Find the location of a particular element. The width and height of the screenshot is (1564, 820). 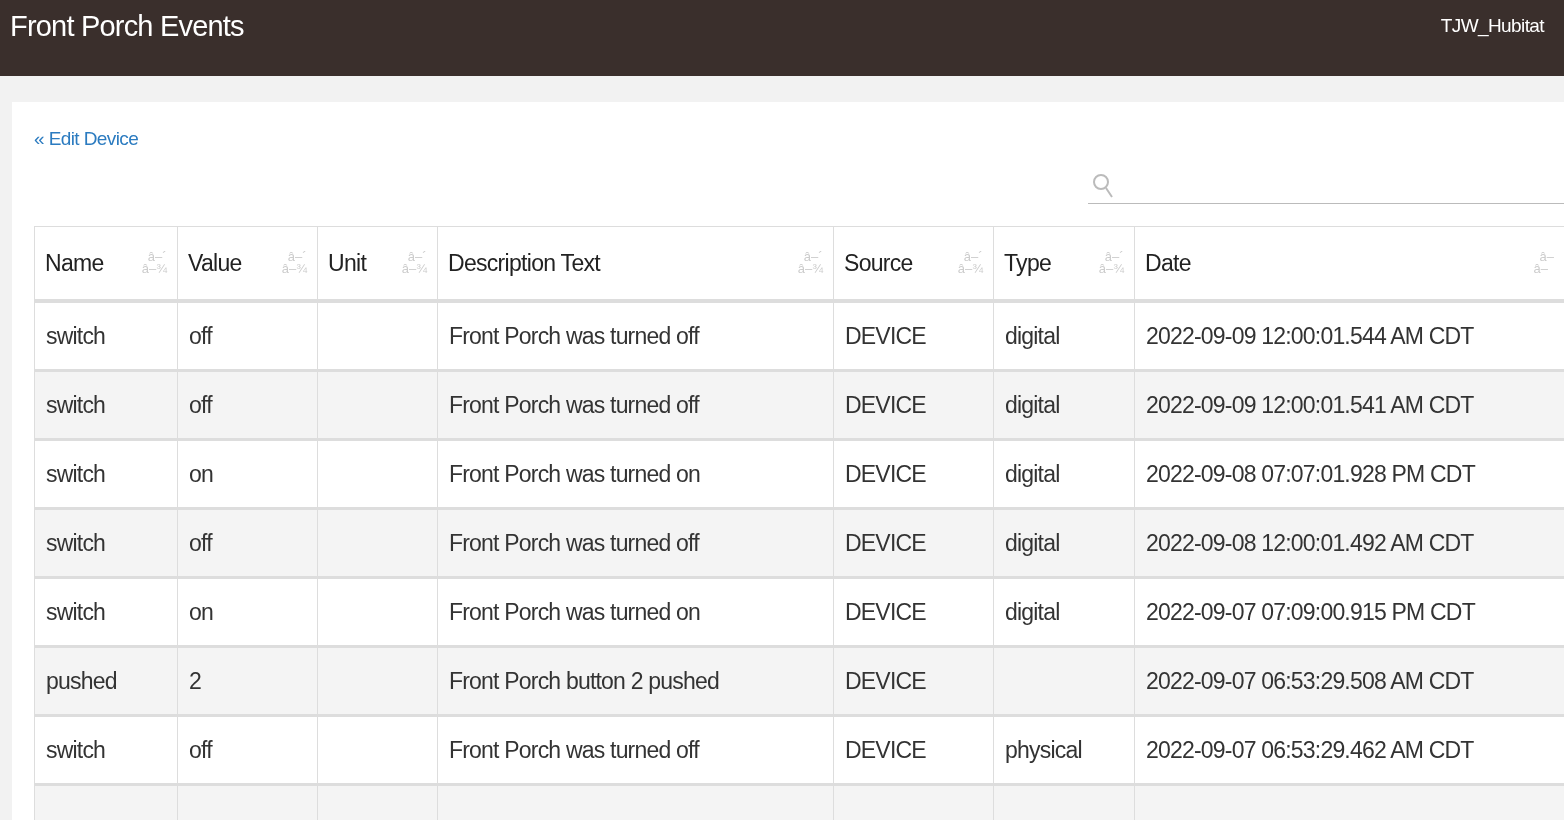

table-cell: Front Porch button 2 pushed is located at coordinates (584, 680).